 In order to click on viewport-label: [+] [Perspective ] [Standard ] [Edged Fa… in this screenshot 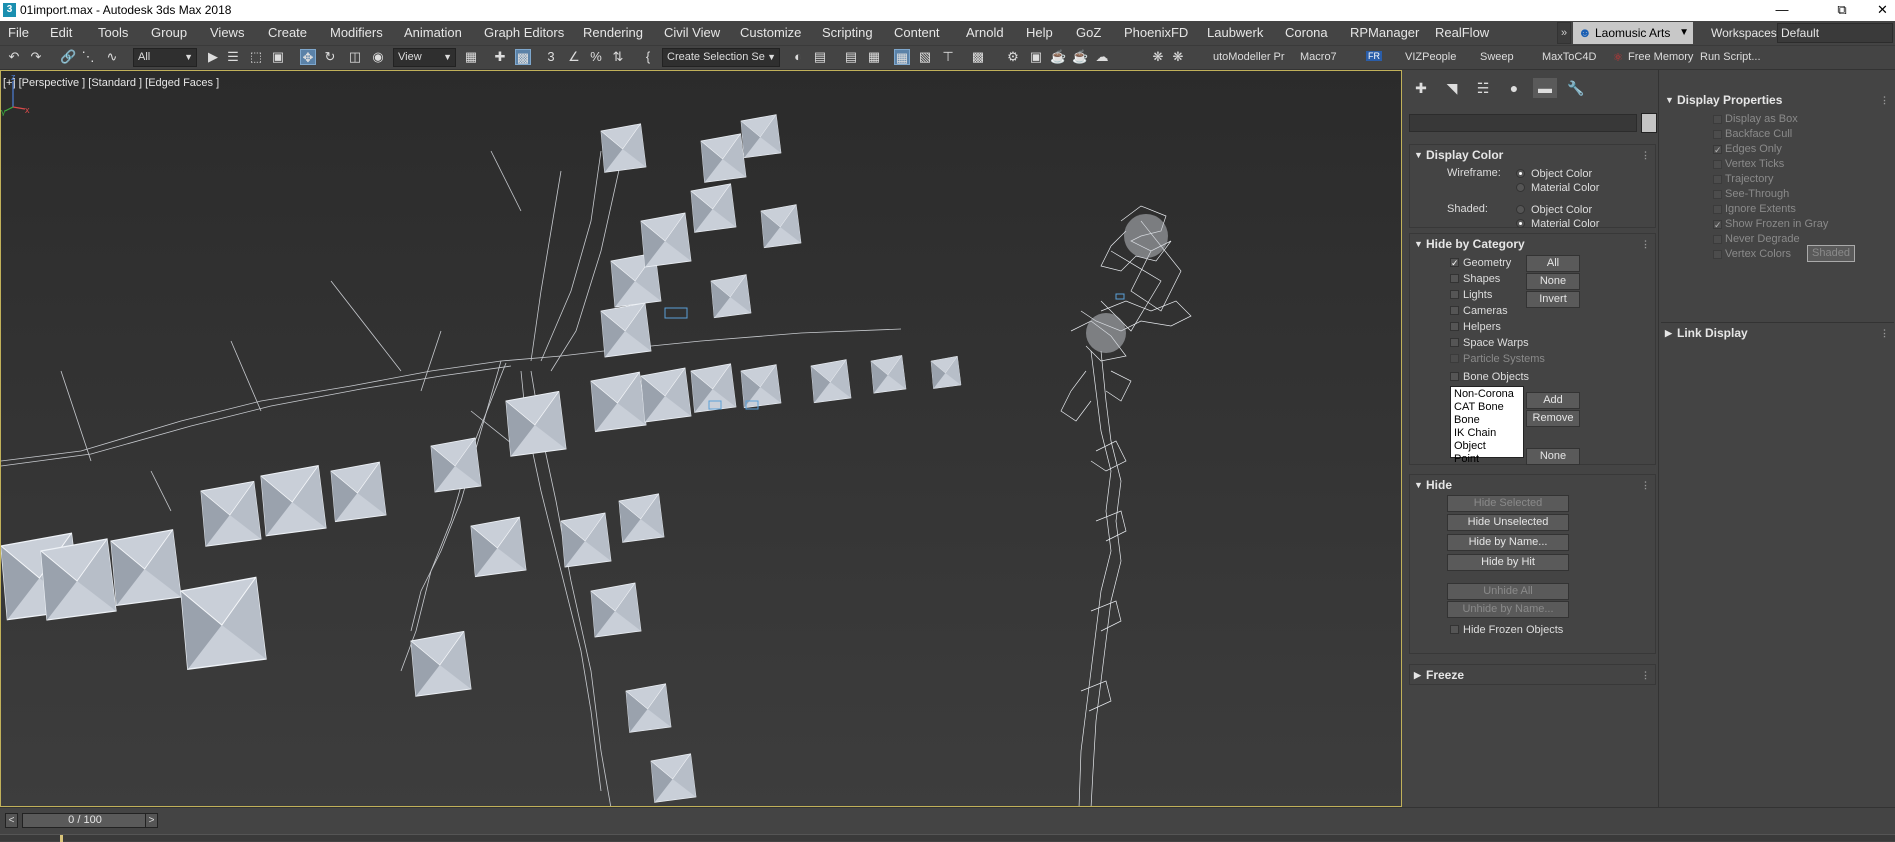, I will do `click(111, 83)`.